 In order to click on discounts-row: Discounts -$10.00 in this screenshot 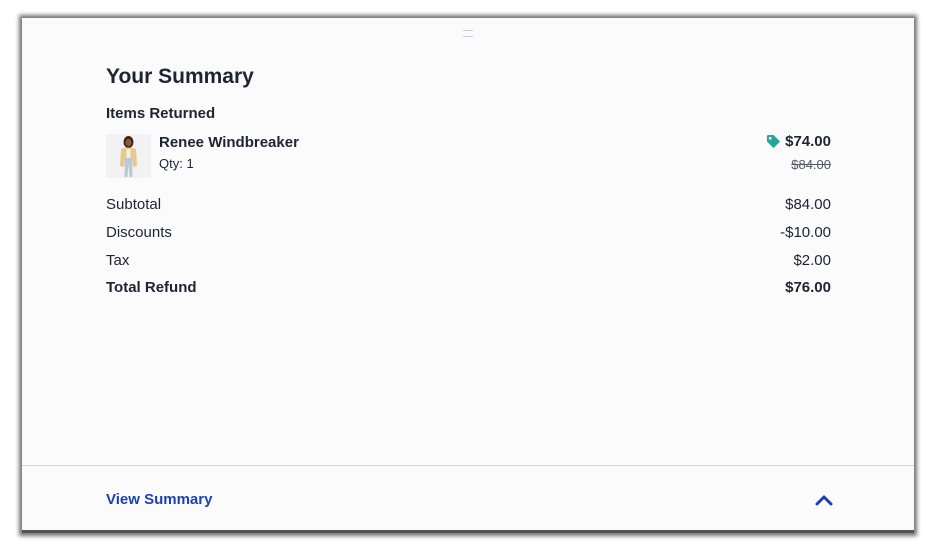, I will do `click(468, 232)`.